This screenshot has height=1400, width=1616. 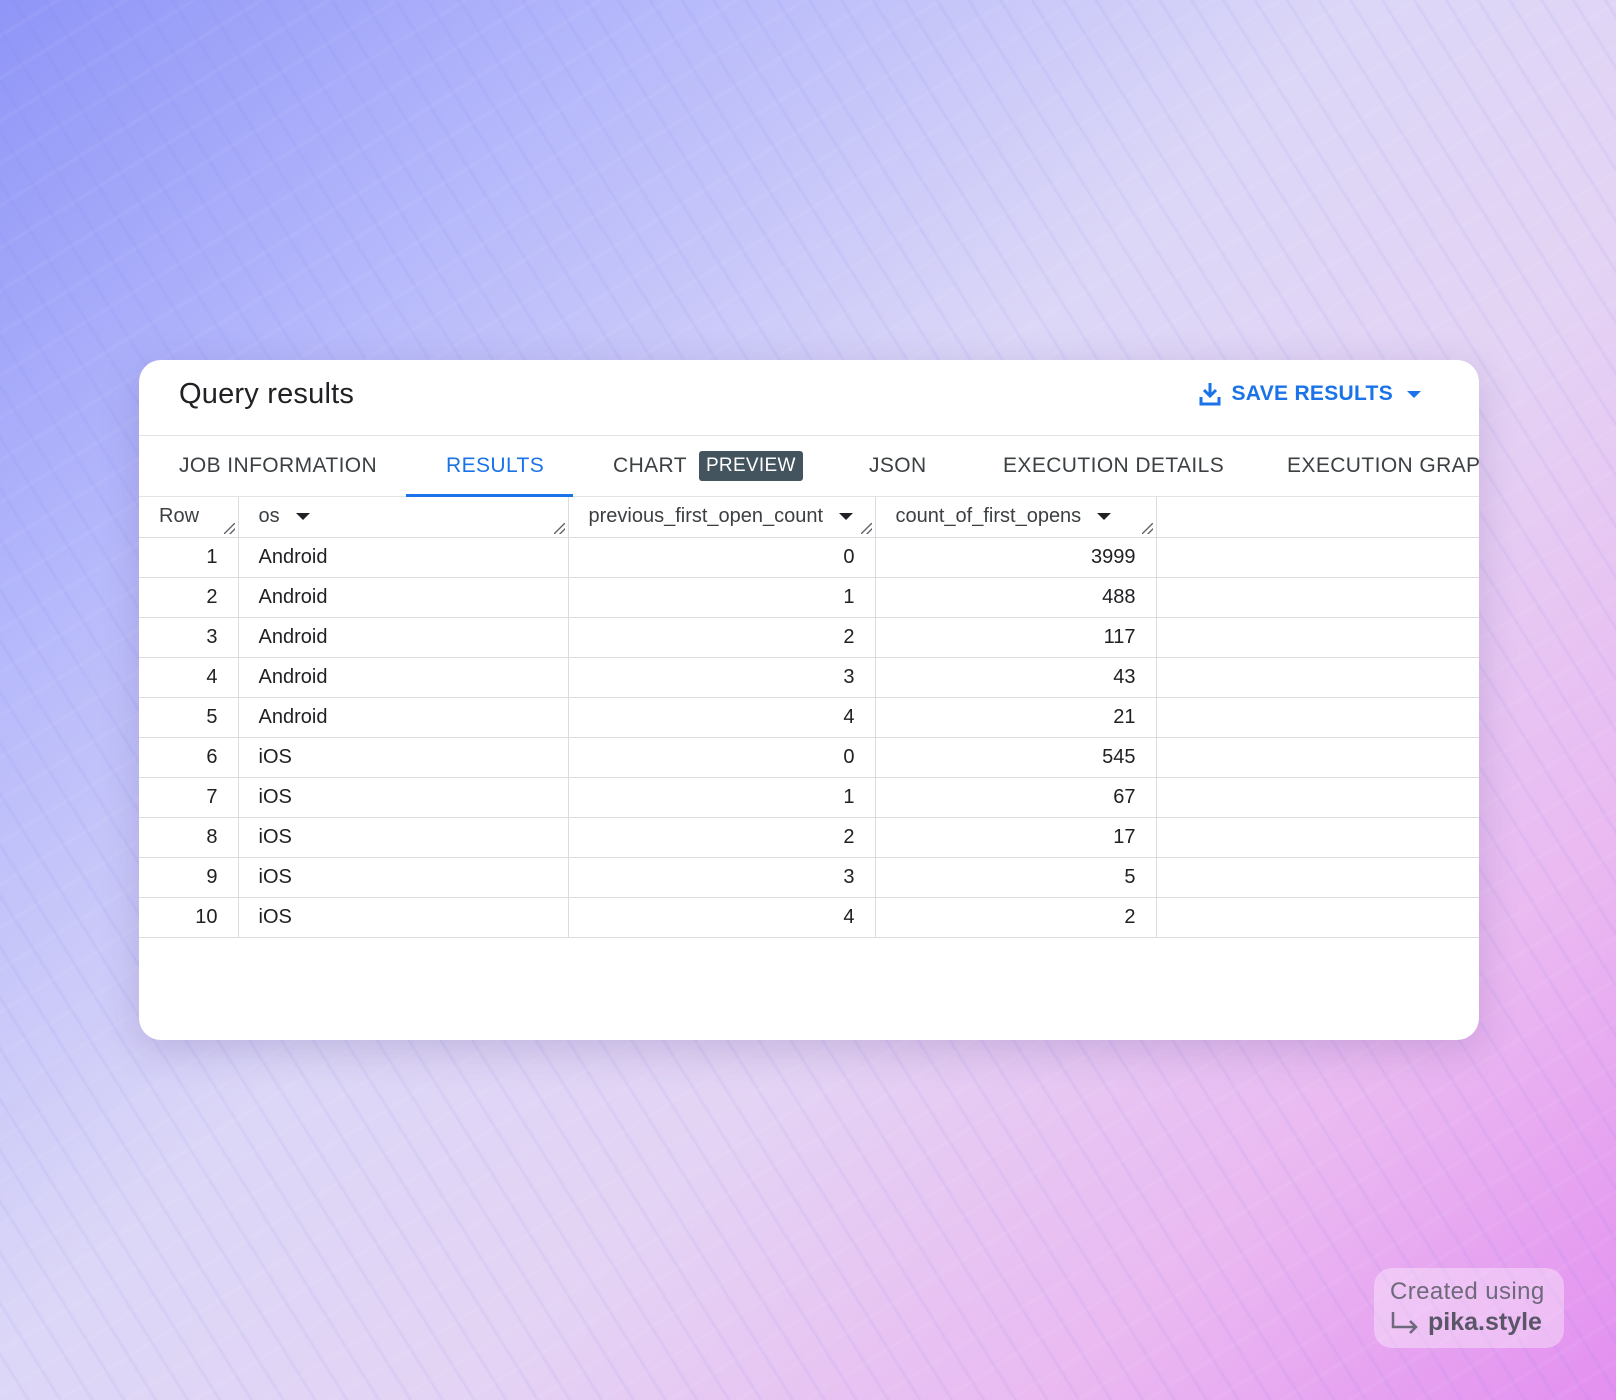 I want to click on tab-job-information: JOB INFORMATION, so click(x=278, y=466).